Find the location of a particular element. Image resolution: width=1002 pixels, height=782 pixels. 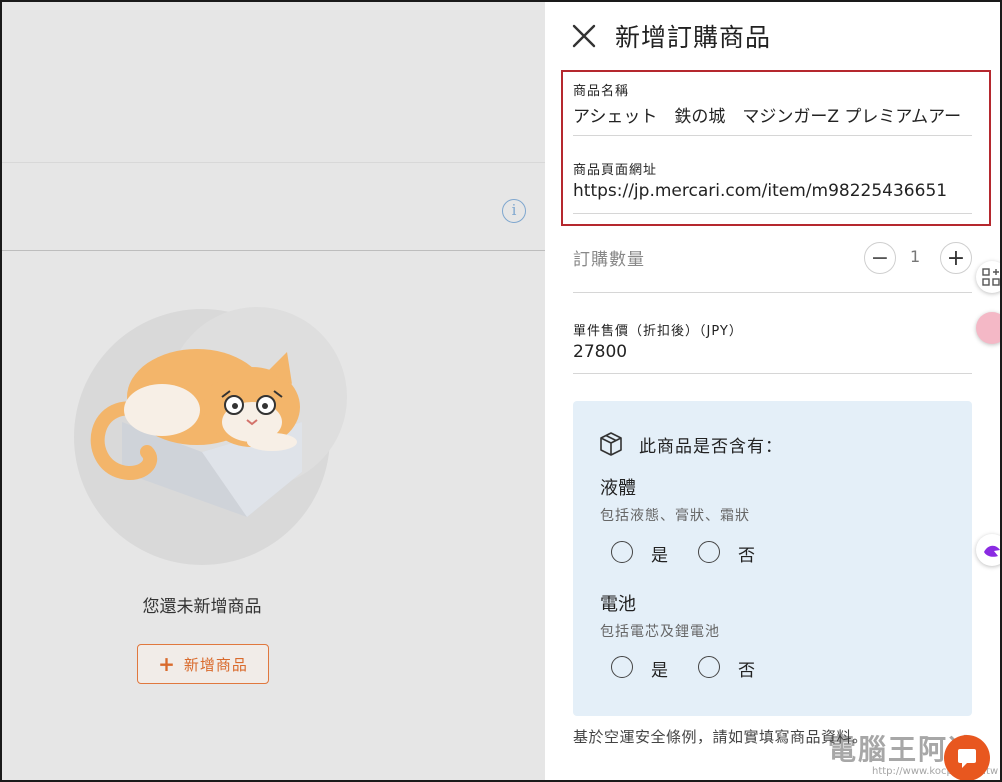

quantity-increment-button: + is located at coordinates (956, 258).